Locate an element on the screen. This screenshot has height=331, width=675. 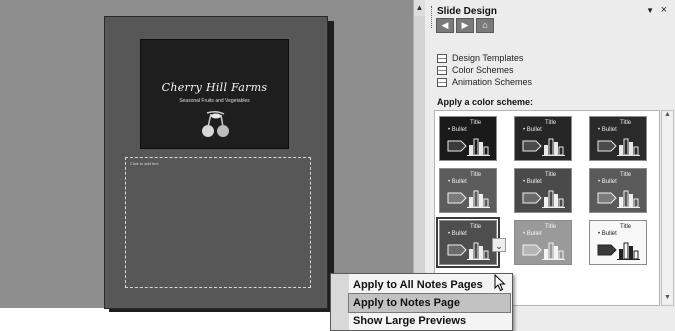
pane-title: Slide Design is located at coordinates (467, 11).